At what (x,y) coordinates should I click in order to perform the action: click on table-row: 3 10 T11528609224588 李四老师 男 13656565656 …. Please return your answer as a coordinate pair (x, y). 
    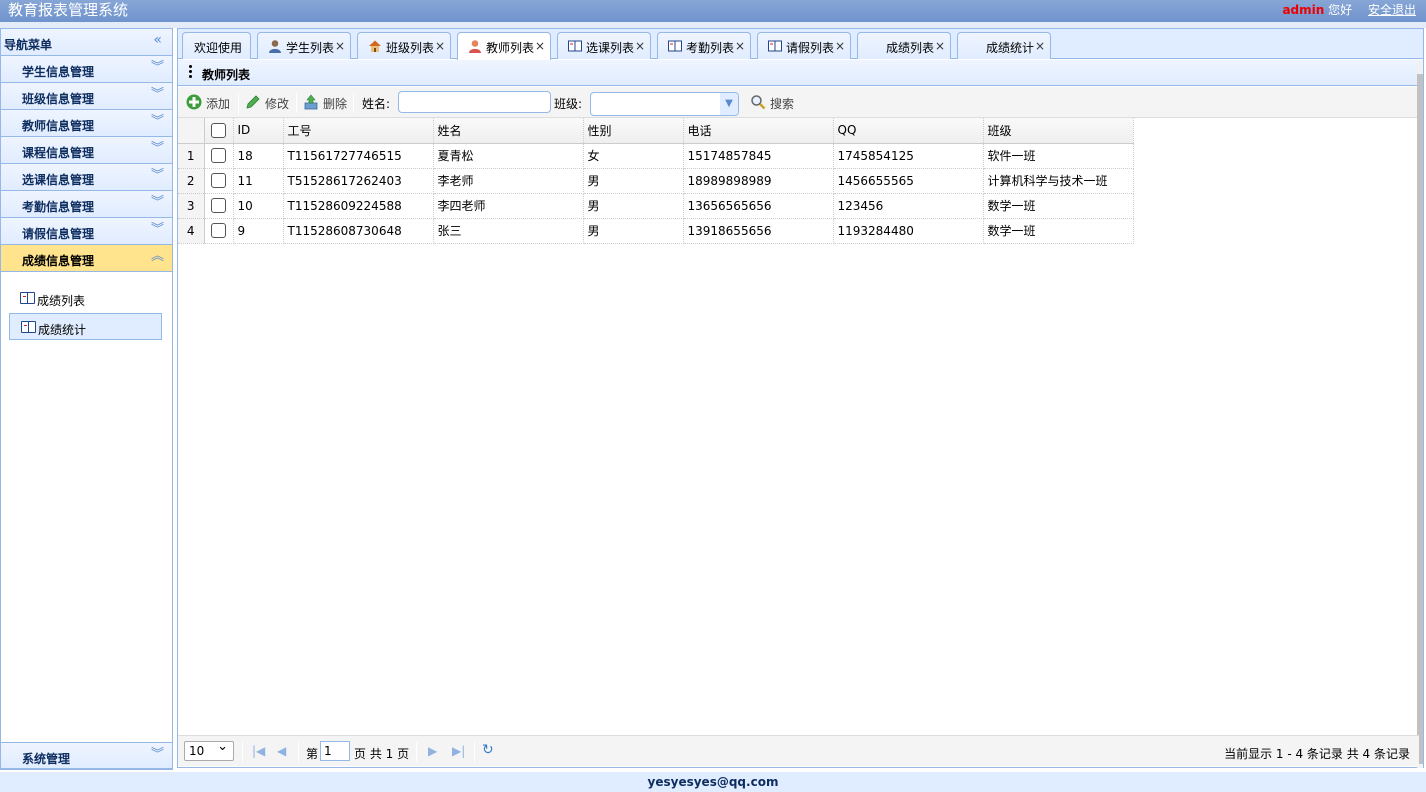
    Looking at the image, I should click on (656, 206).